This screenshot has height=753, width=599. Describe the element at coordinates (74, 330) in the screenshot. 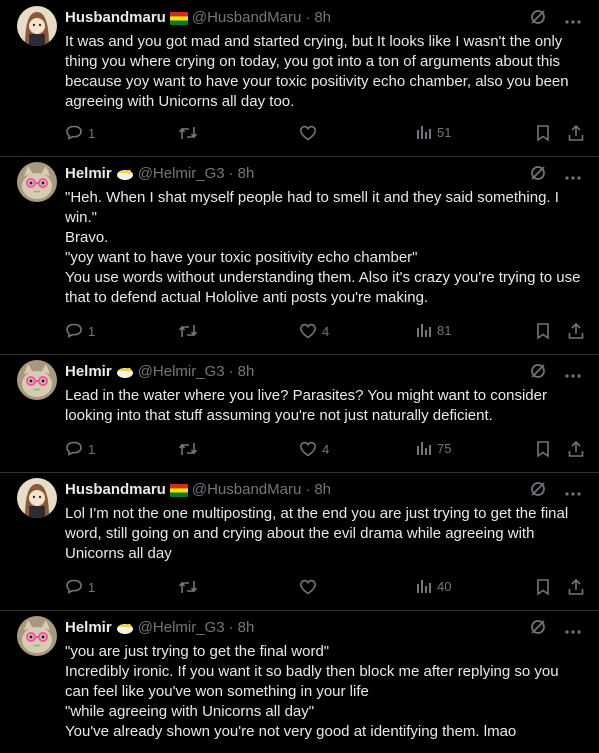

I see `reply-icon` at that location.